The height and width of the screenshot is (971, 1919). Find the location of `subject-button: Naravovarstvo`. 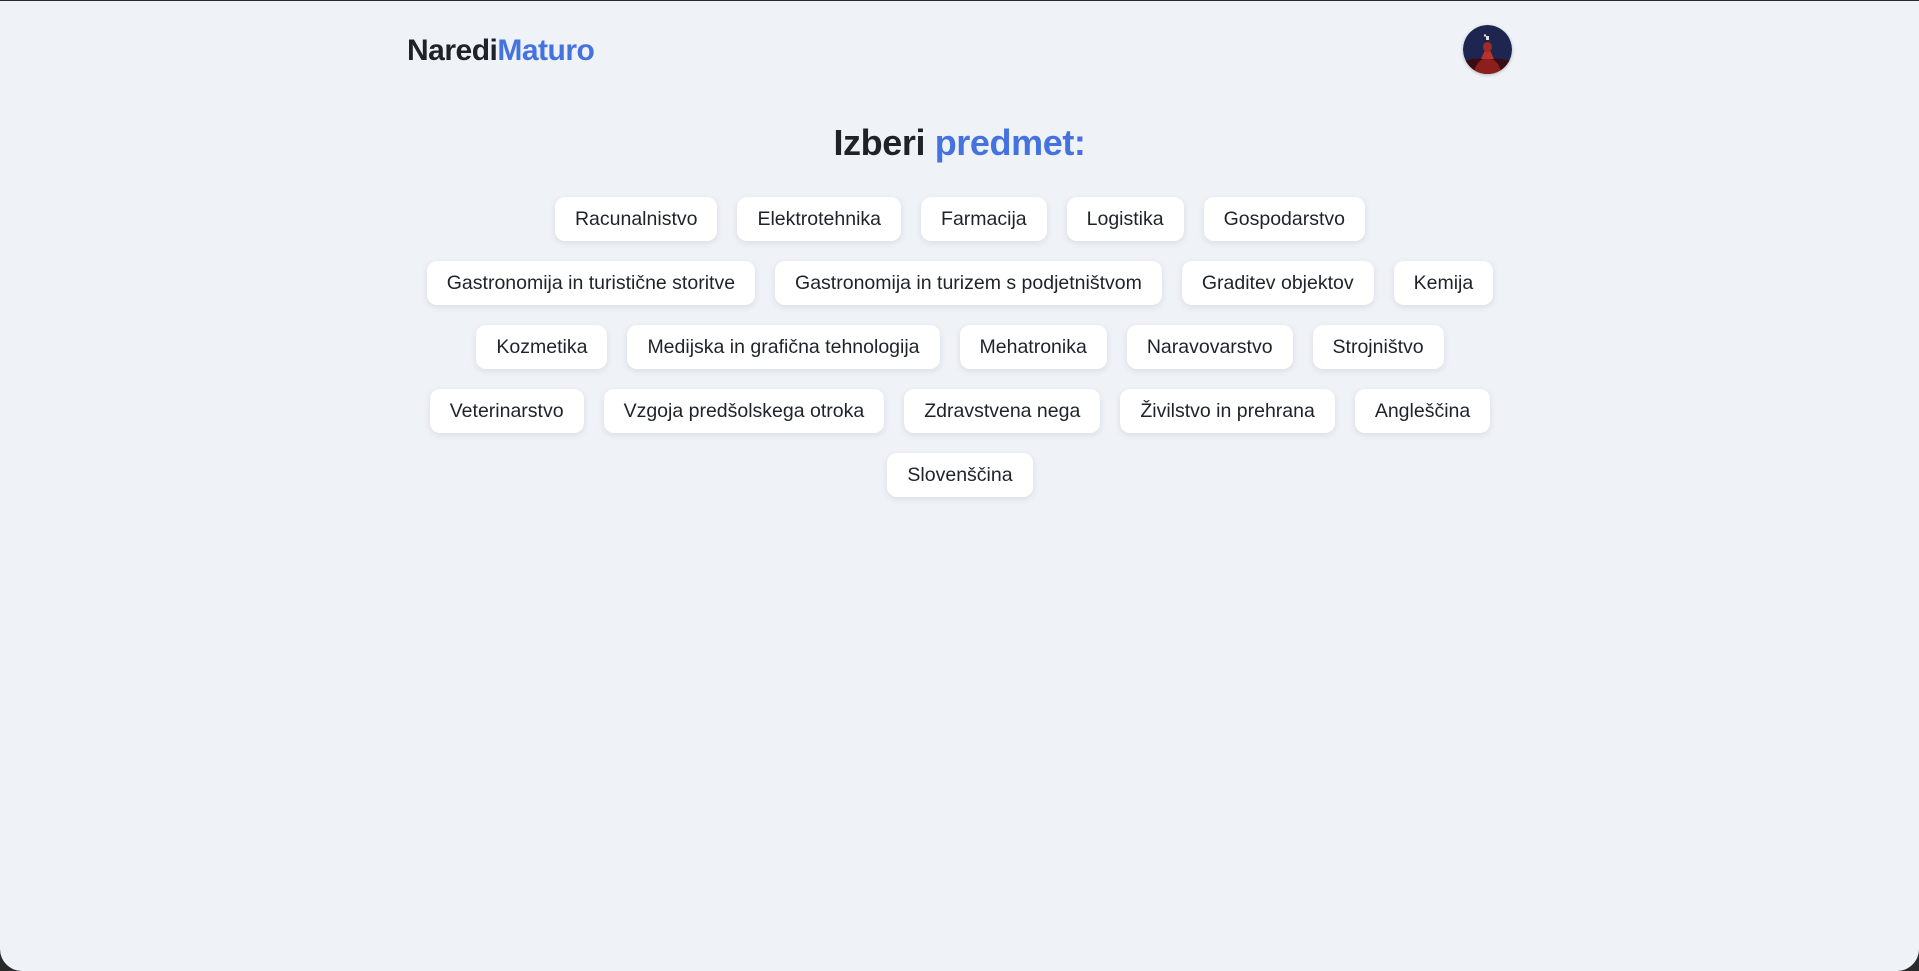

subject-button: Naravovarstvo is located at coordinates (1209, 347).